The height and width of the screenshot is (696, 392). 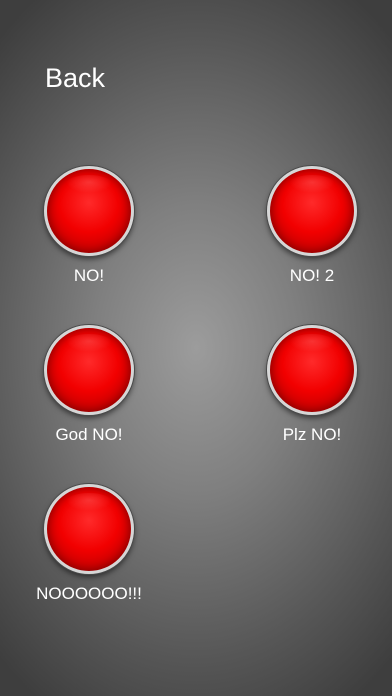 I want to click on sound-item-nooooooo: NOOOOOO!!!, so click(x=89, y=554).